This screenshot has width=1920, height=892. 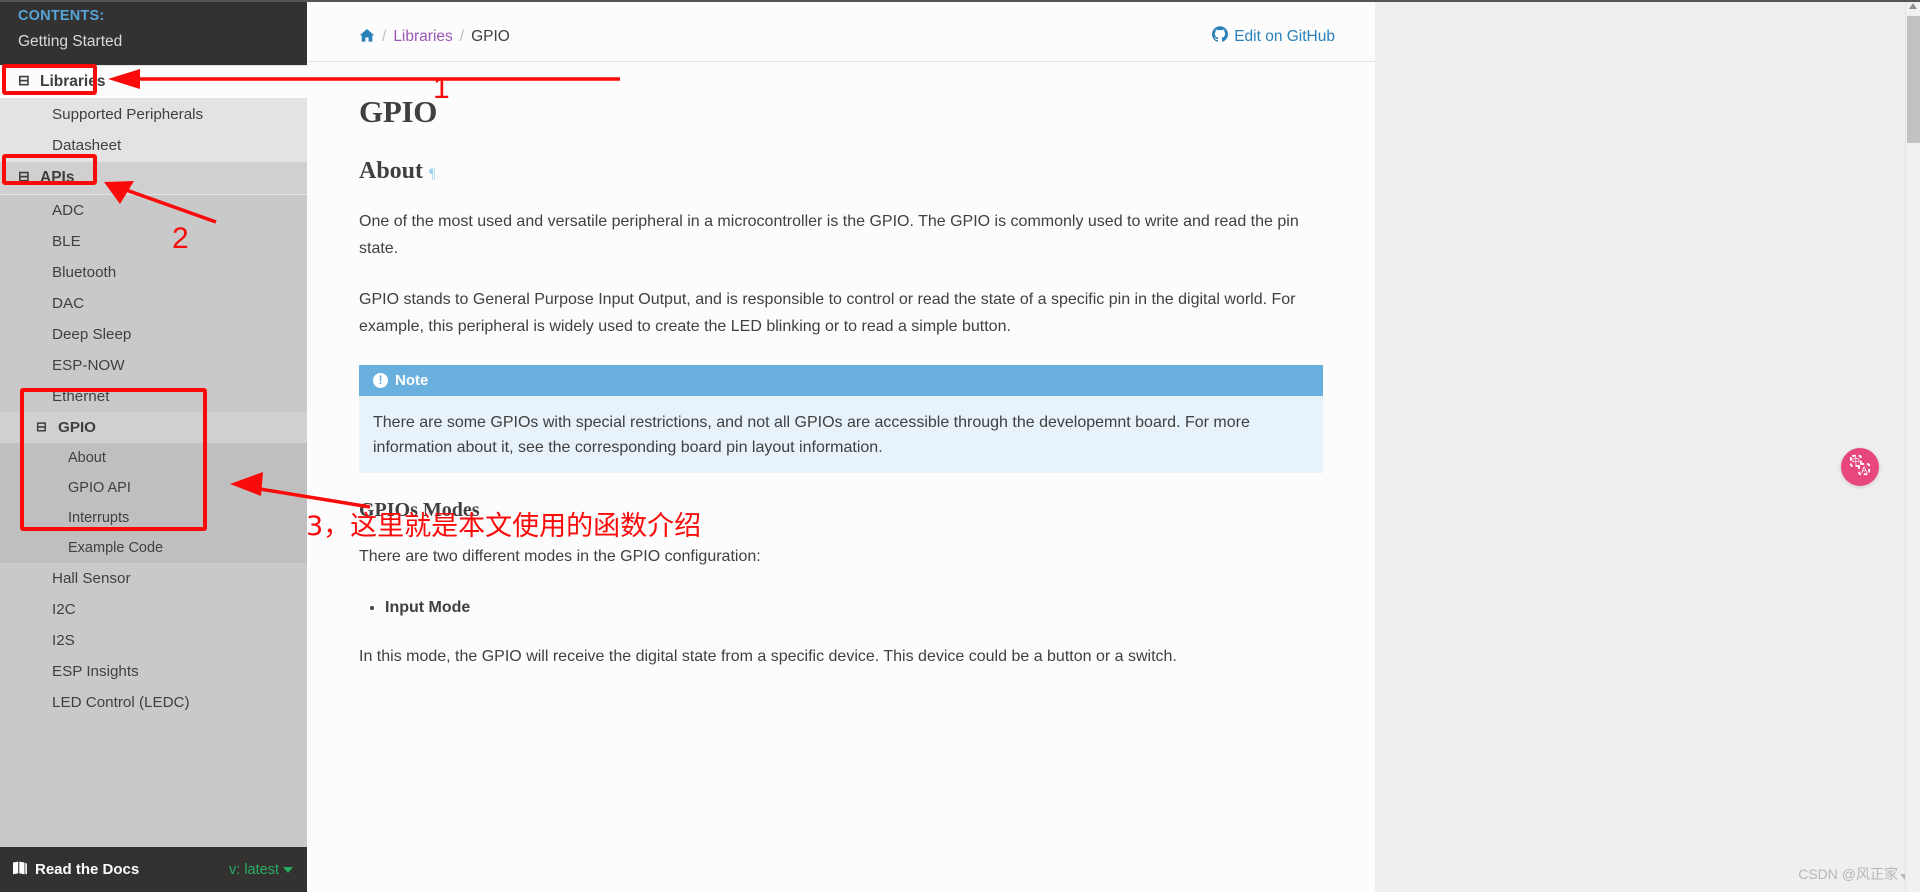 What do you see at coordinates (20, 870) in the screenshot?
I see `book-icon` at bounding box center [20, 870].